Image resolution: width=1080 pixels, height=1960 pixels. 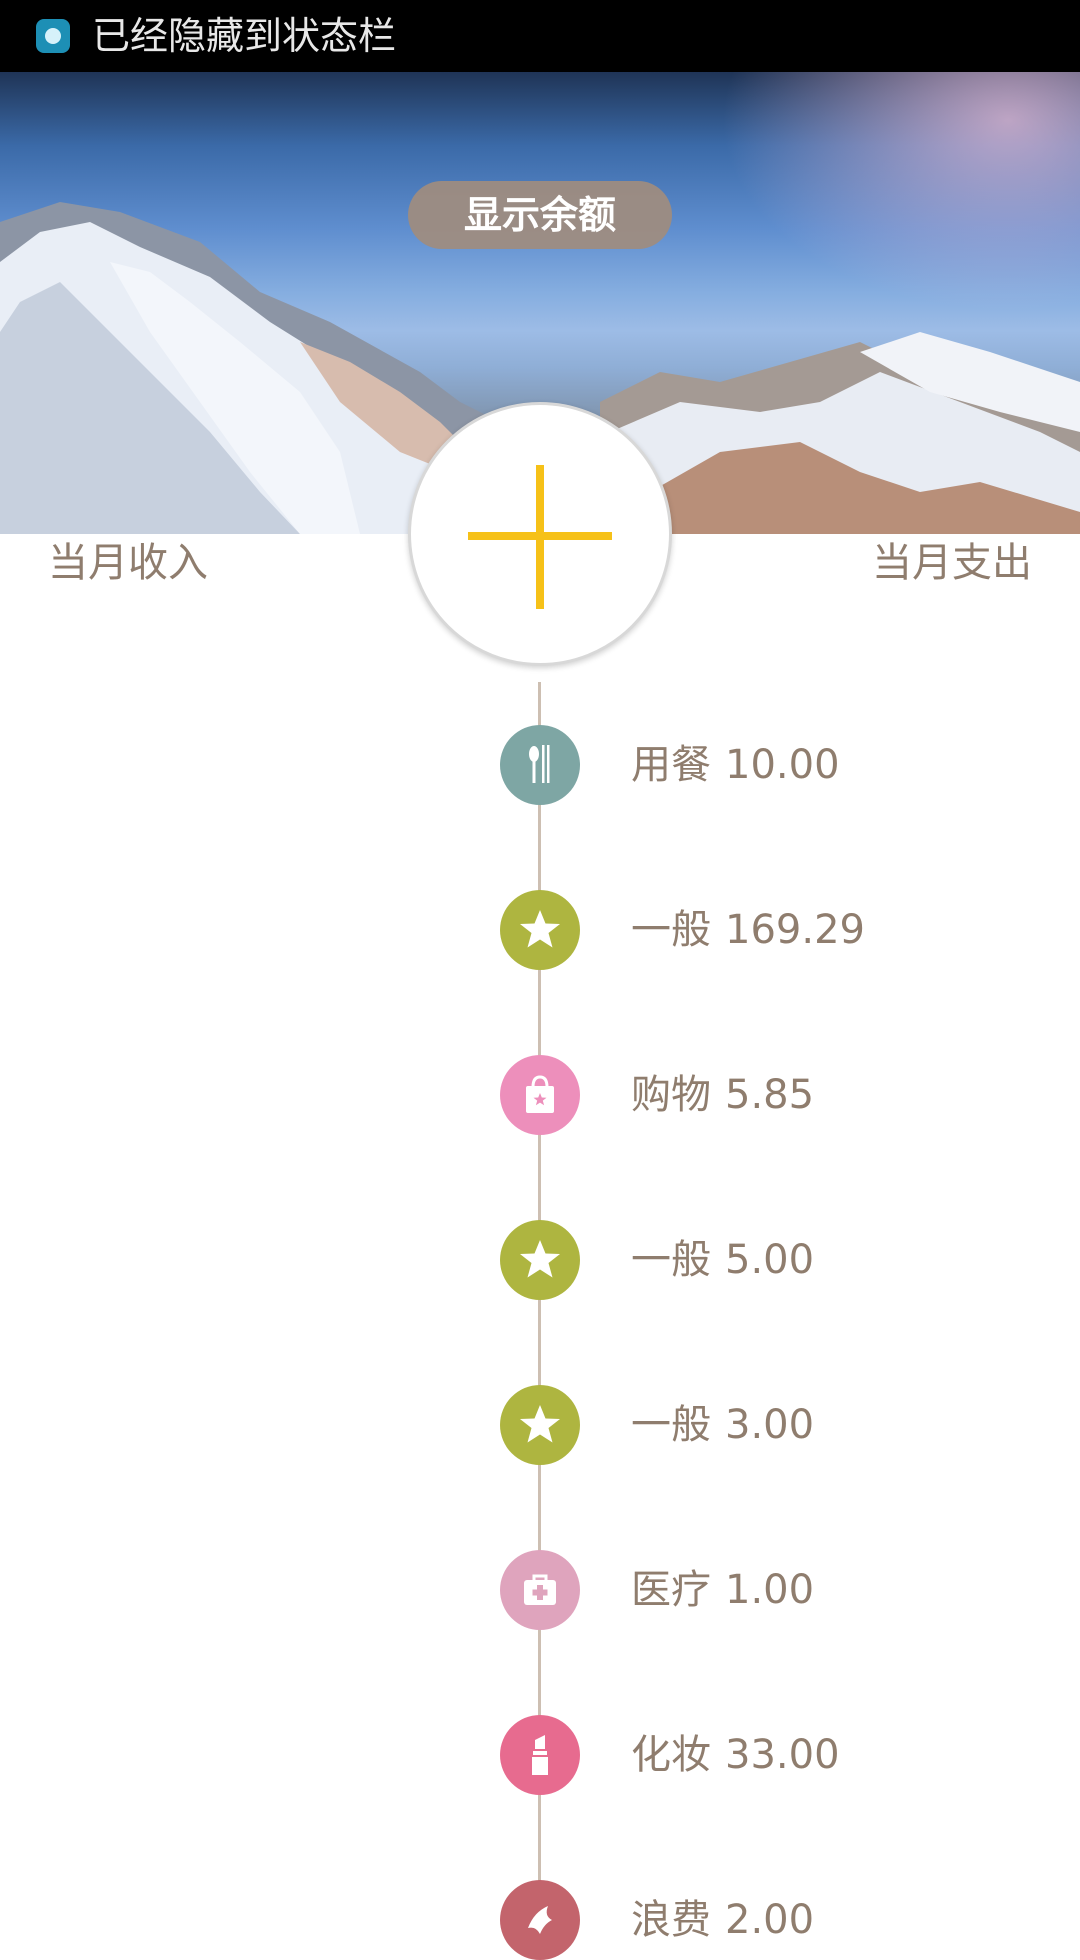 What do you see at coordinates (770, 1920) in the screenshot?
I see `entry-amount: 2.00` at bounding box center [770, 1920].